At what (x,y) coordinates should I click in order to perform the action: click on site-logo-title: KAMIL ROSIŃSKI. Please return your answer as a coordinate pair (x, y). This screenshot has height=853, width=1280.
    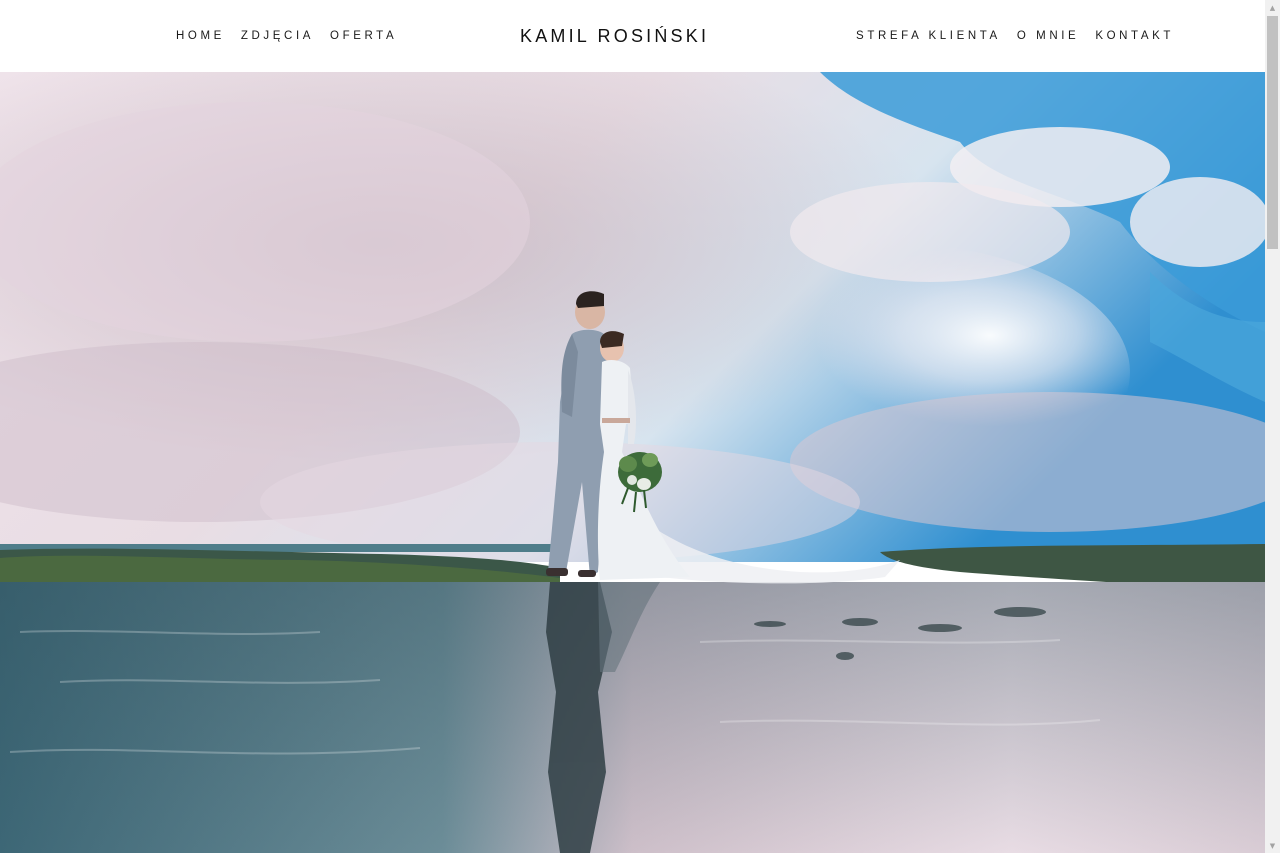
    Looking at the image, I should click on (614, 36).